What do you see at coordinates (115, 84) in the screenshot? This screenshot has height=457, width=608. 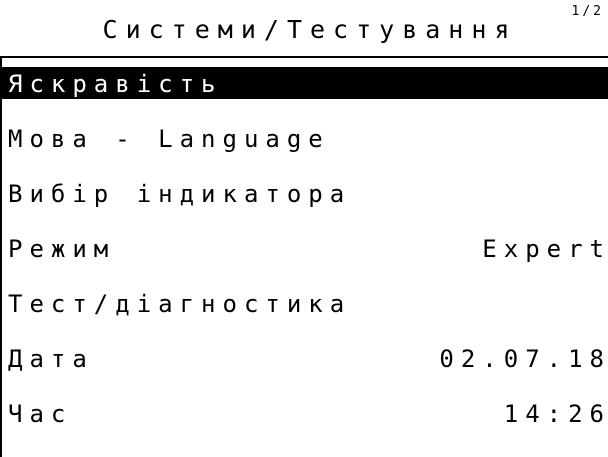 I see `menu-item-label: Яскравість` at bounding box center [115, 84].